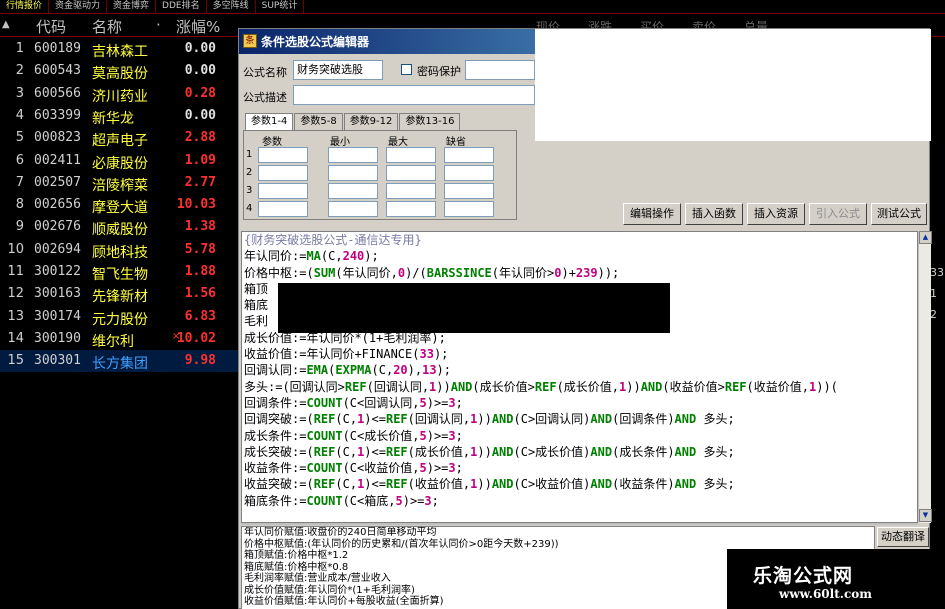  Describe the element at coordinates (19, 227) in the screenshot. I see `row-index: 9` at that location.